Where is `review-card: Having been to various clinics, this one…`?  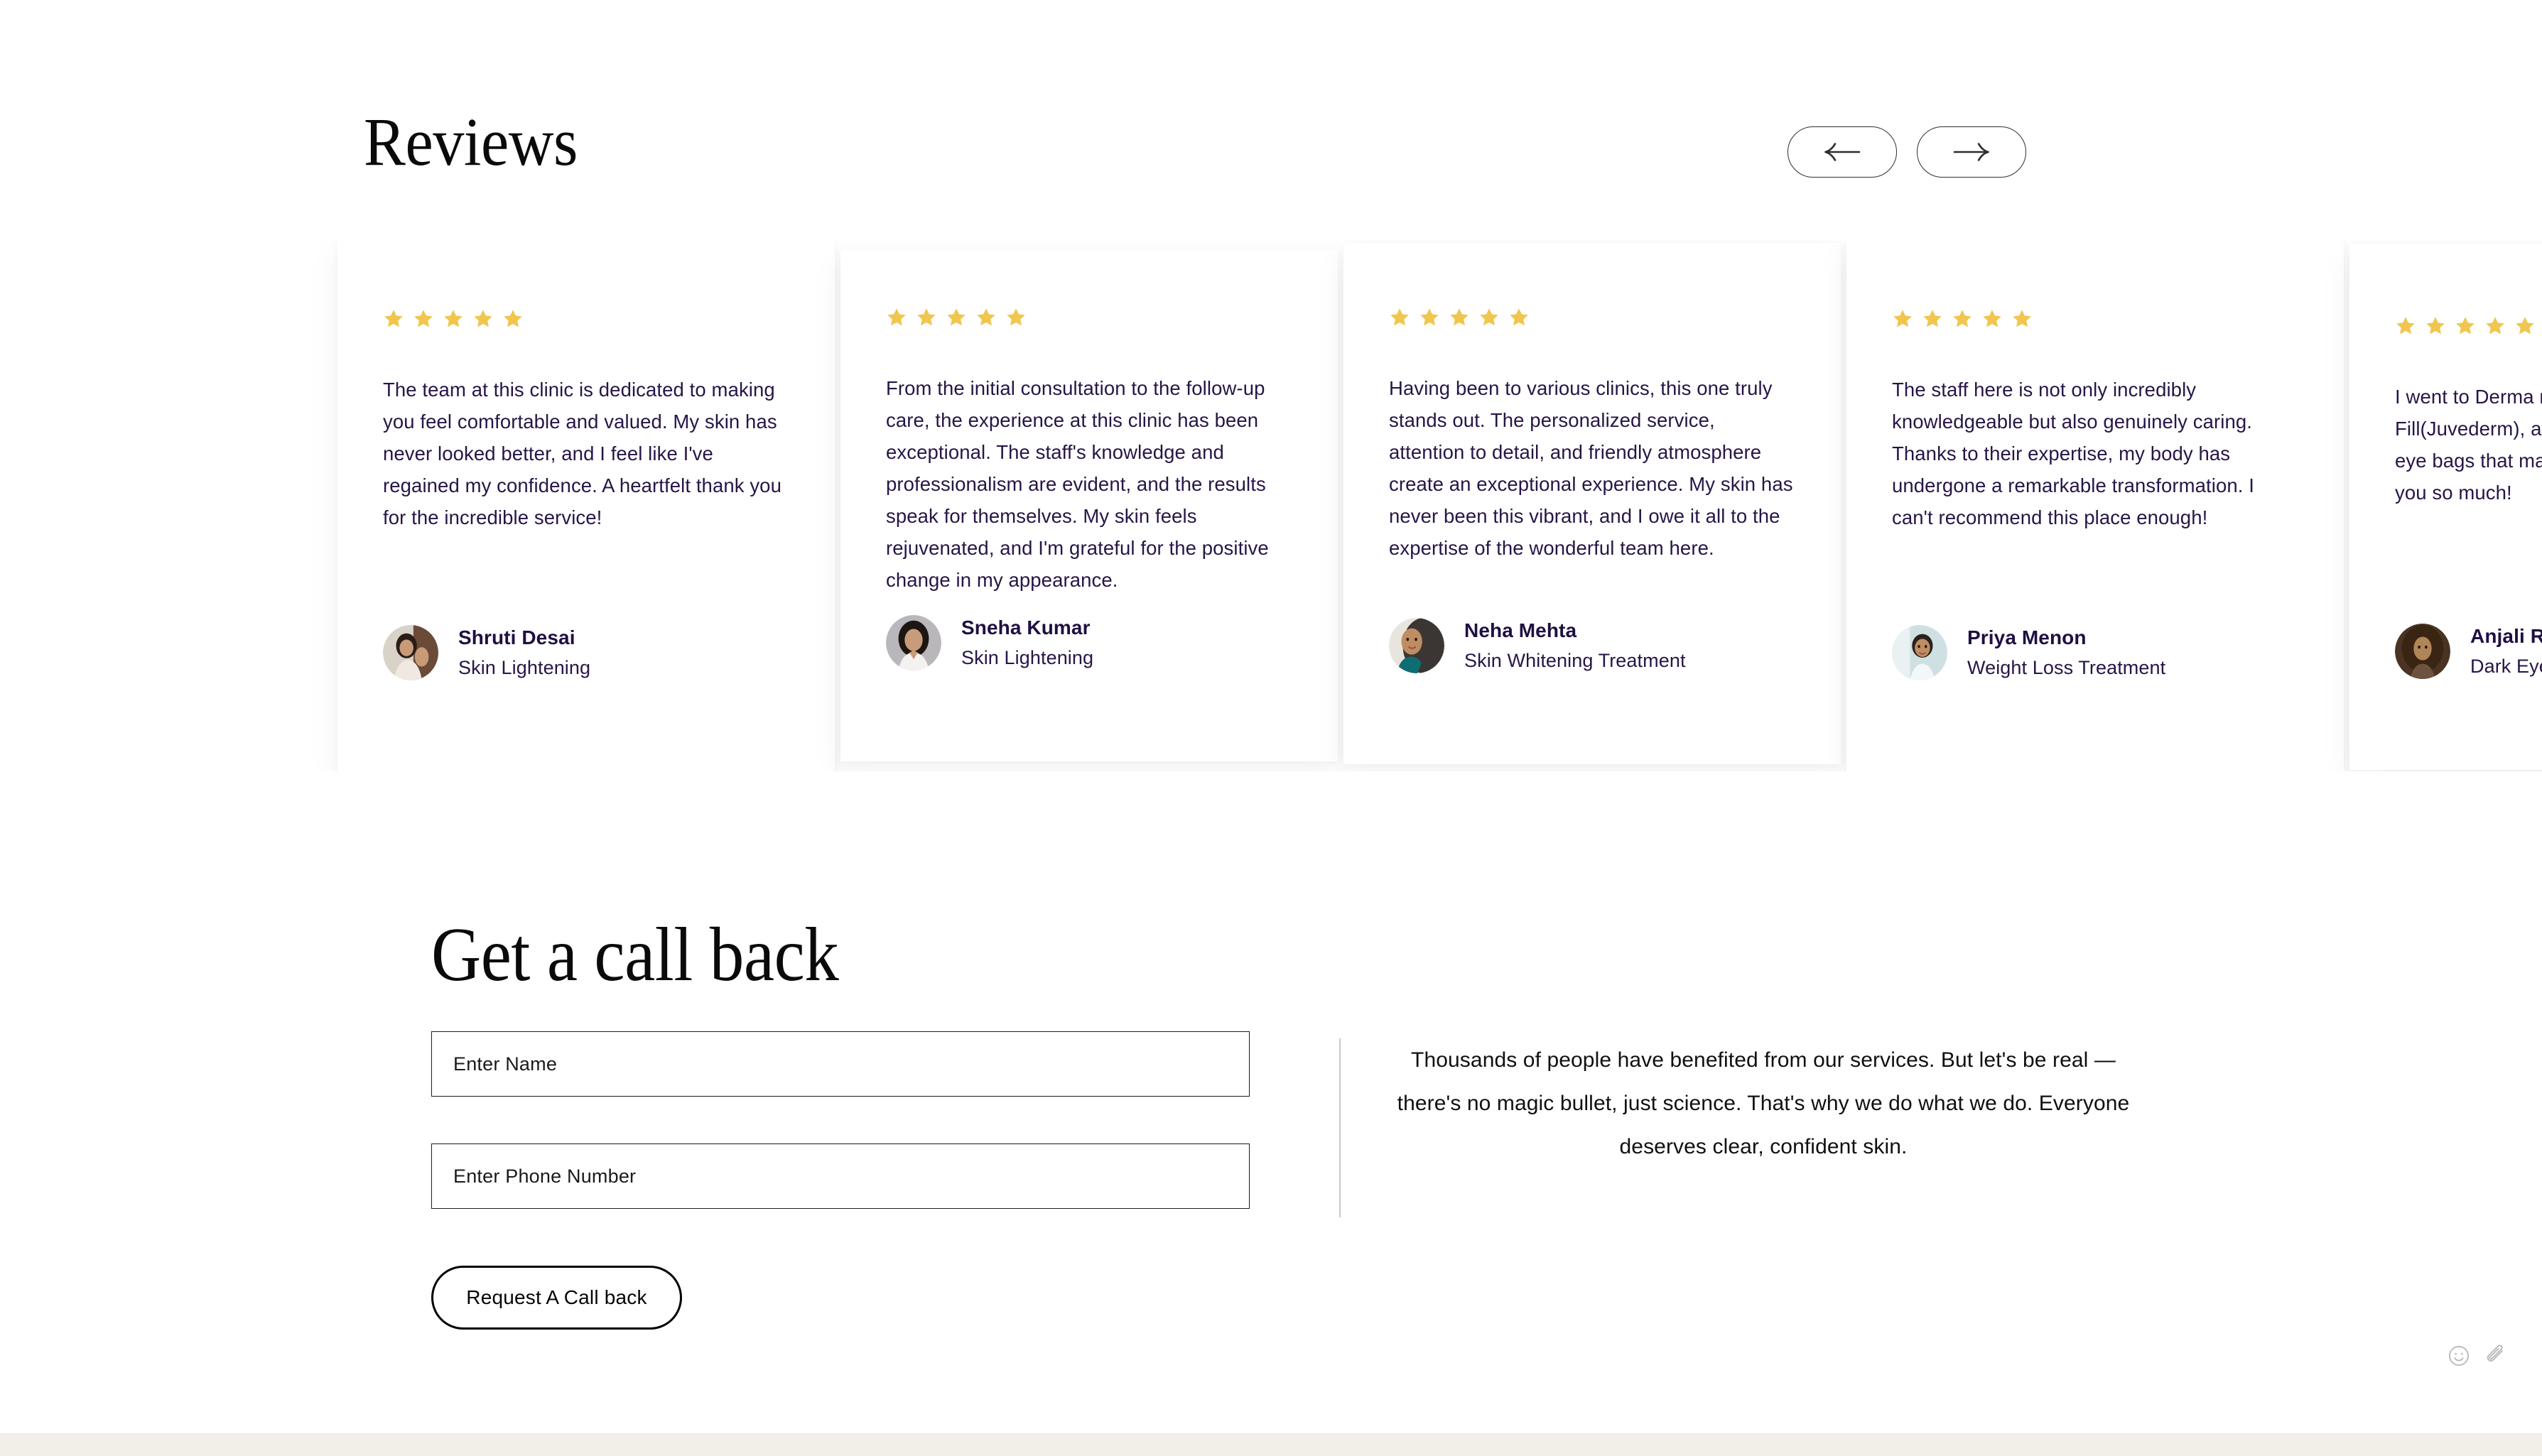
review-card: Having been to various clinics, this one… is located at coordinates (1592, 503).